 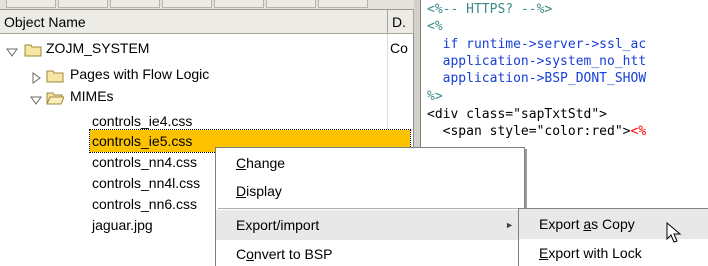 What do you see at coordinates (401, 22) in the screenshot?
I see `column-header-description: D.` at bounding box center [401, 22].